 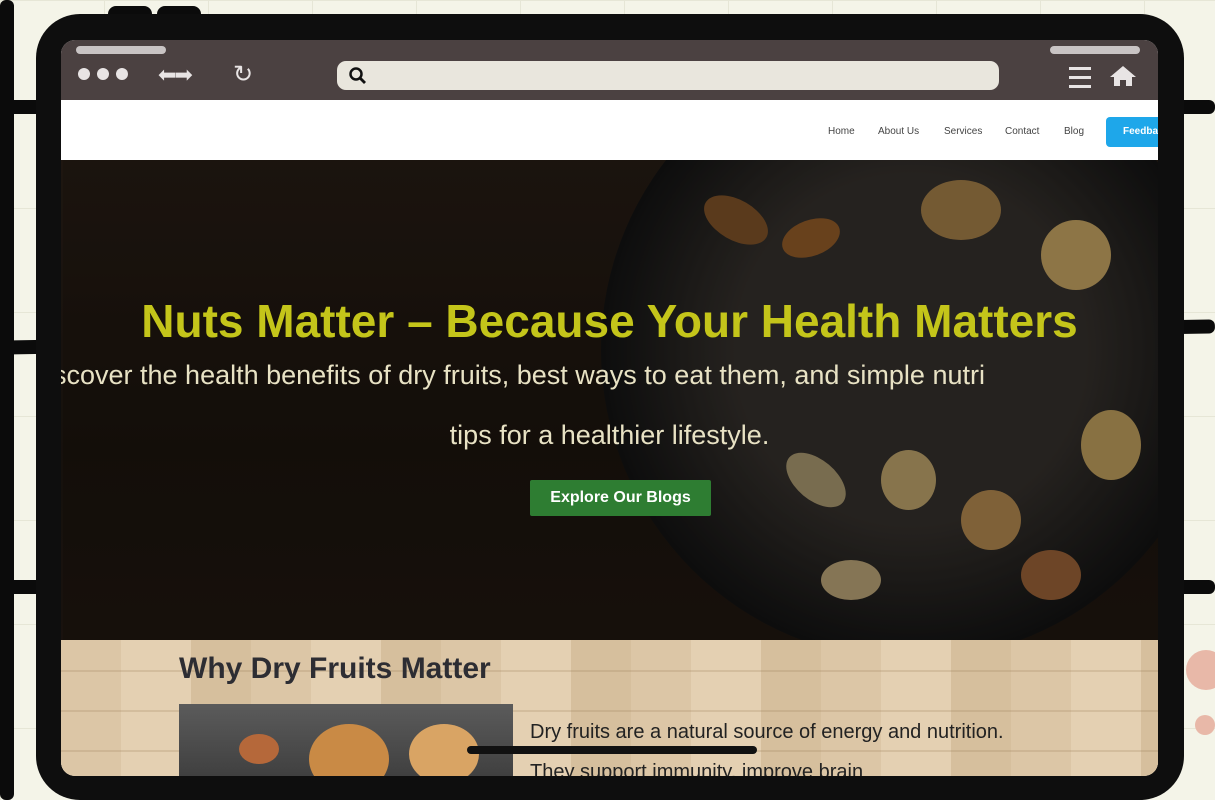 I want to click on dots-icon, so click(x=103, y=74).